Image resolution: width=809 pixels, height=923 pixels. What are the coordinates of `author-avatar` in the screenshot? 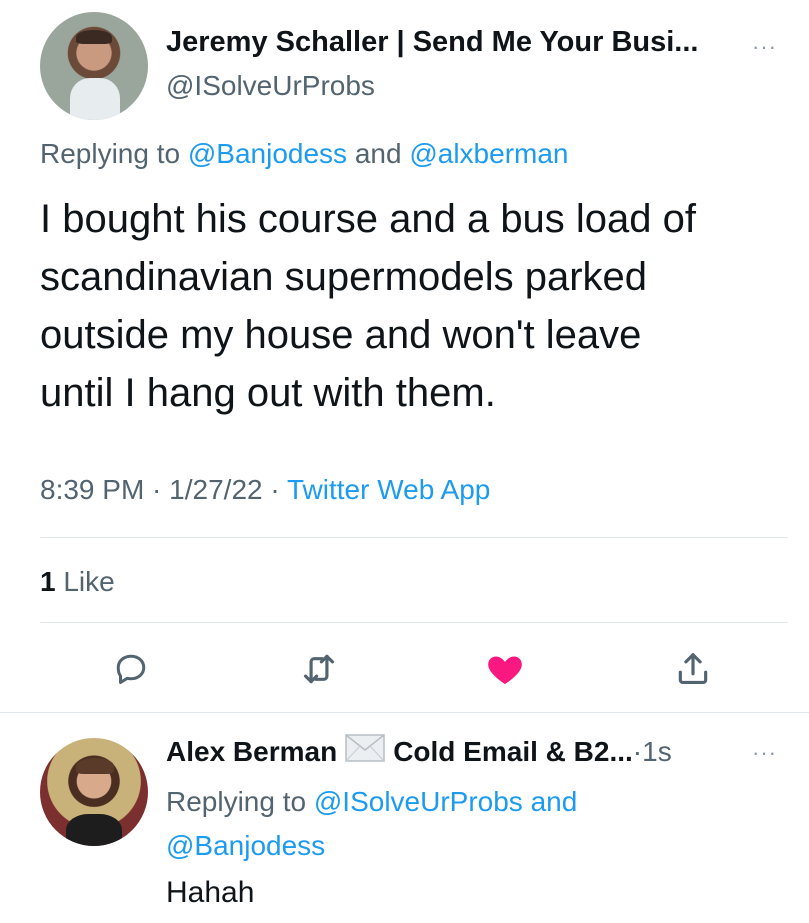 It's located at (94, 66).